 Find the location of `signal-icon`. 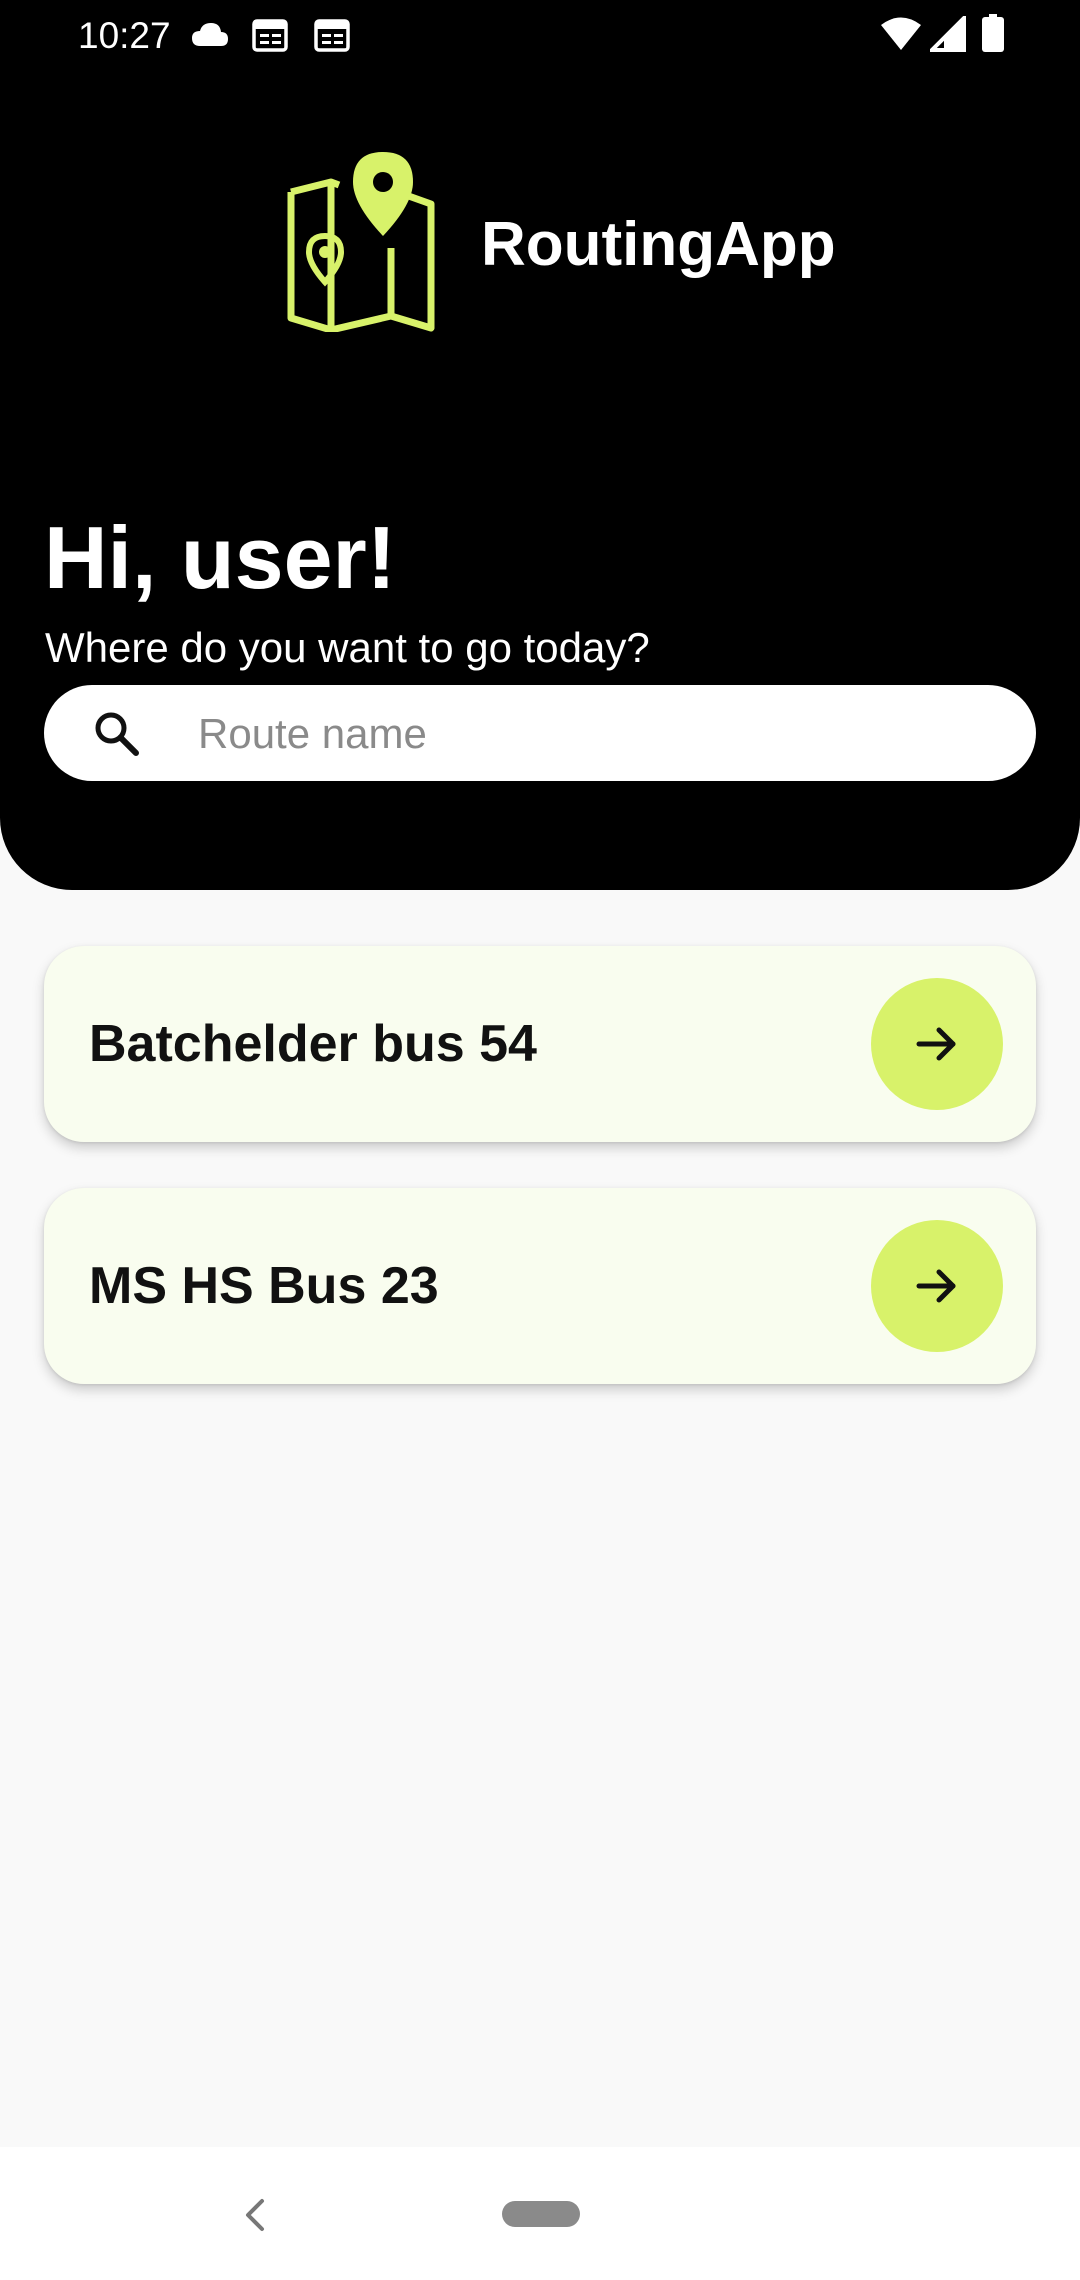

signal-icon is located at coordinates (948, 34).